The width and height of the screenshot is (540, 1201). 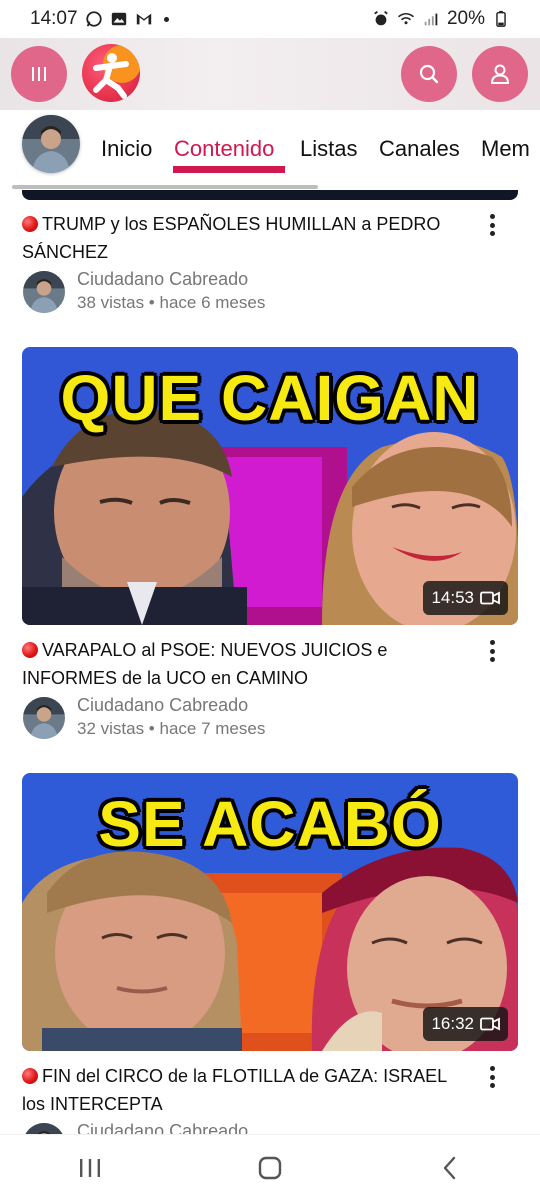 What do you see at coordinates (419, 149) in the screenshot?
I see `tab-canales: Canales` at bounding box center [419, 149].